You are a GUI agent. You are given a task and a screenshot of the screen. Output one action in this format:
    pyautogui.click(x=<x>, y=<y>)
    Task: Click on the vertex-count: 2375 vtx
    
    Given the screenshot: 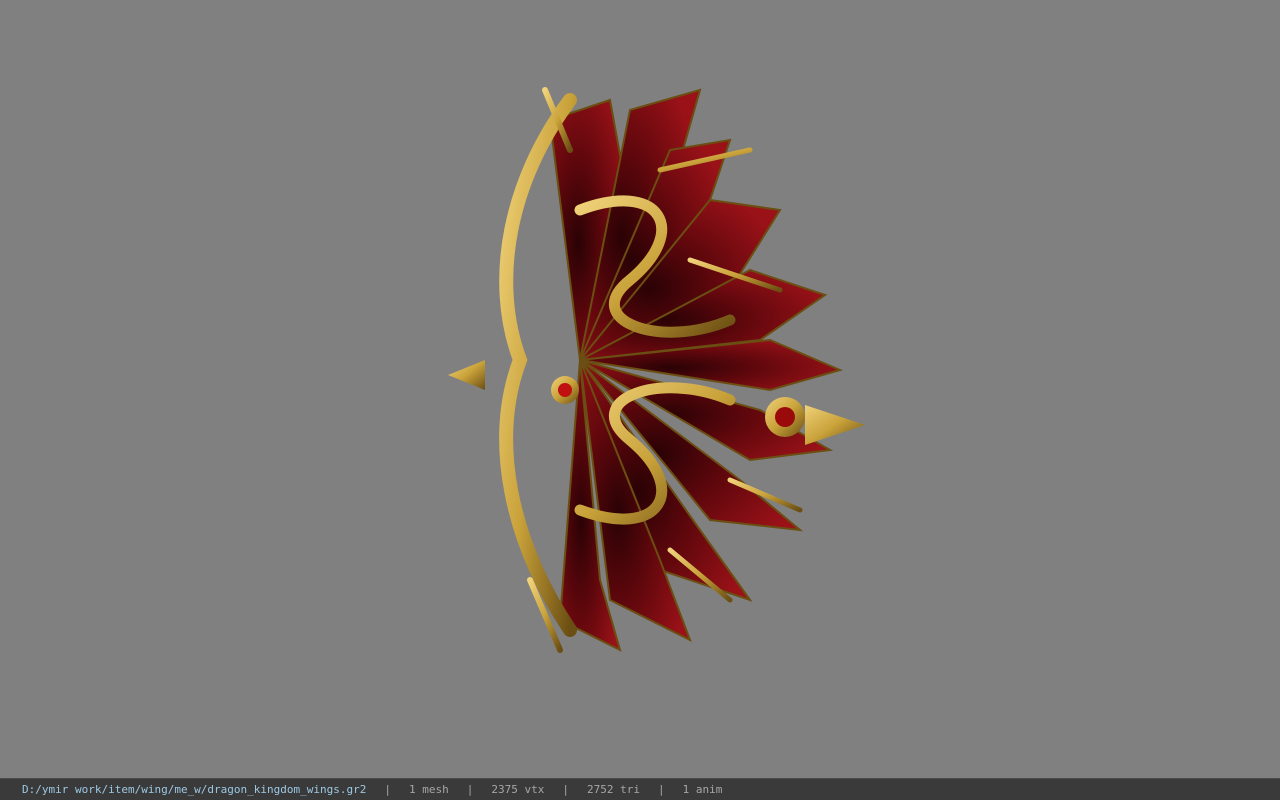 What is the action you would take?
    pyautogui.click(x=518, y=789)
    